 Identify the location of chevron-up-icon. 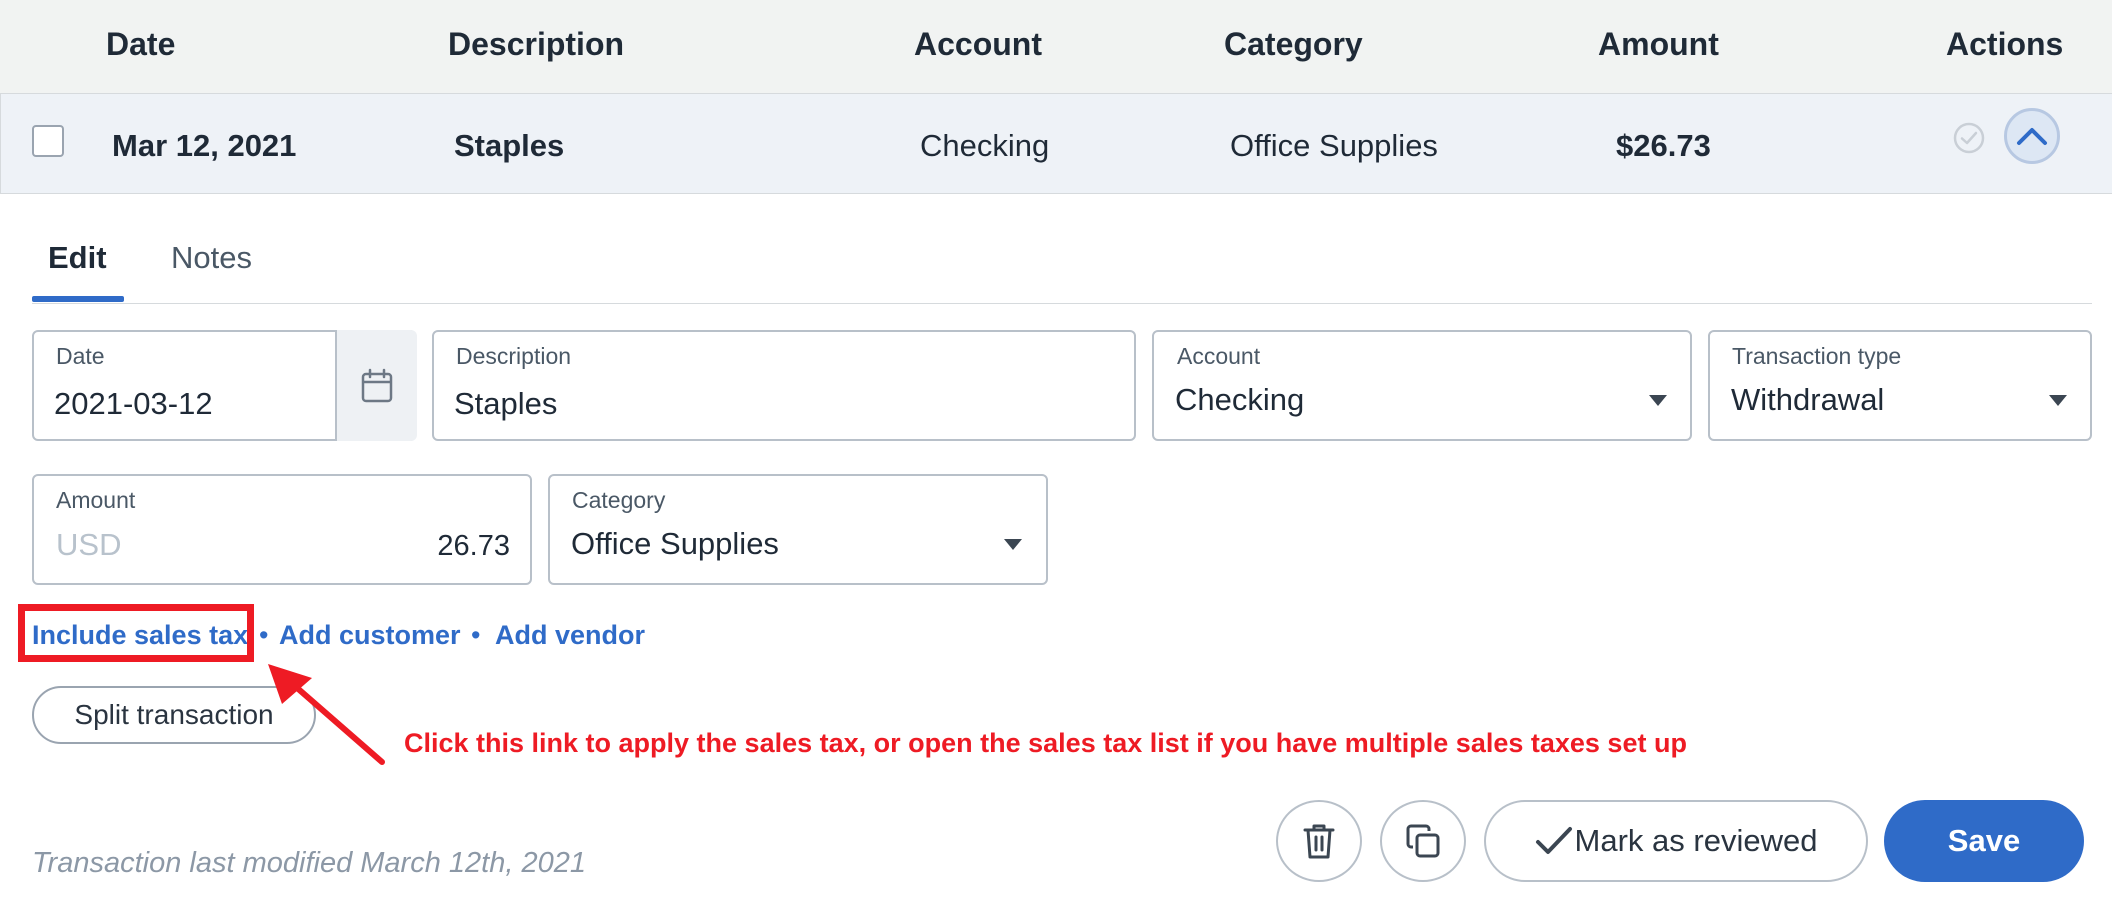
(2032, 136).